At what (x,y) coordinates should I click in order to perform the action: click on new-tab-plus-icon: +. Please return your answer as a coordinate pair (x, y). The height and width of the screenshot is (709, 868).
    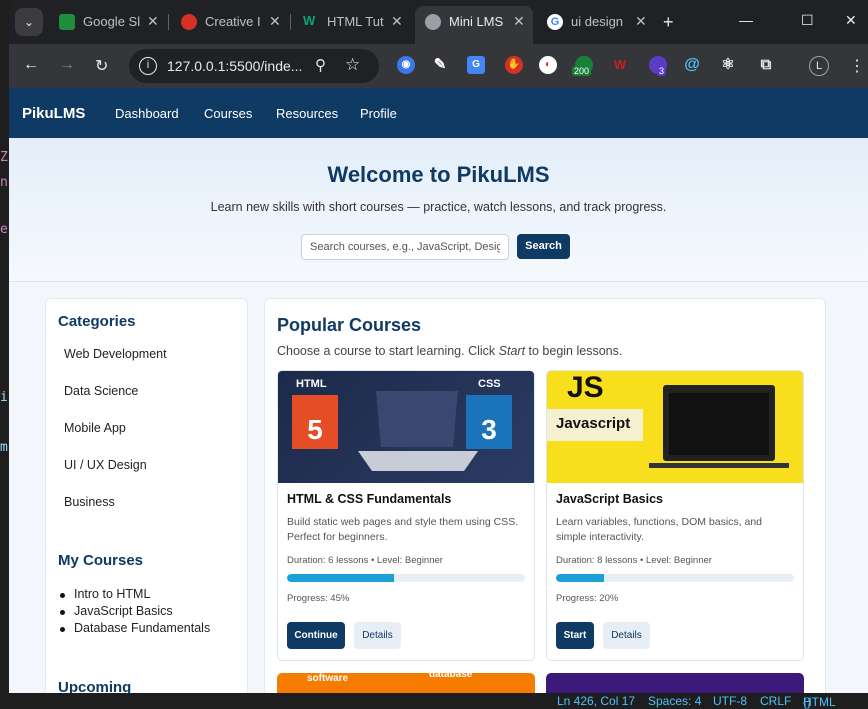
    Looking at the image, I should click on (668, 22).